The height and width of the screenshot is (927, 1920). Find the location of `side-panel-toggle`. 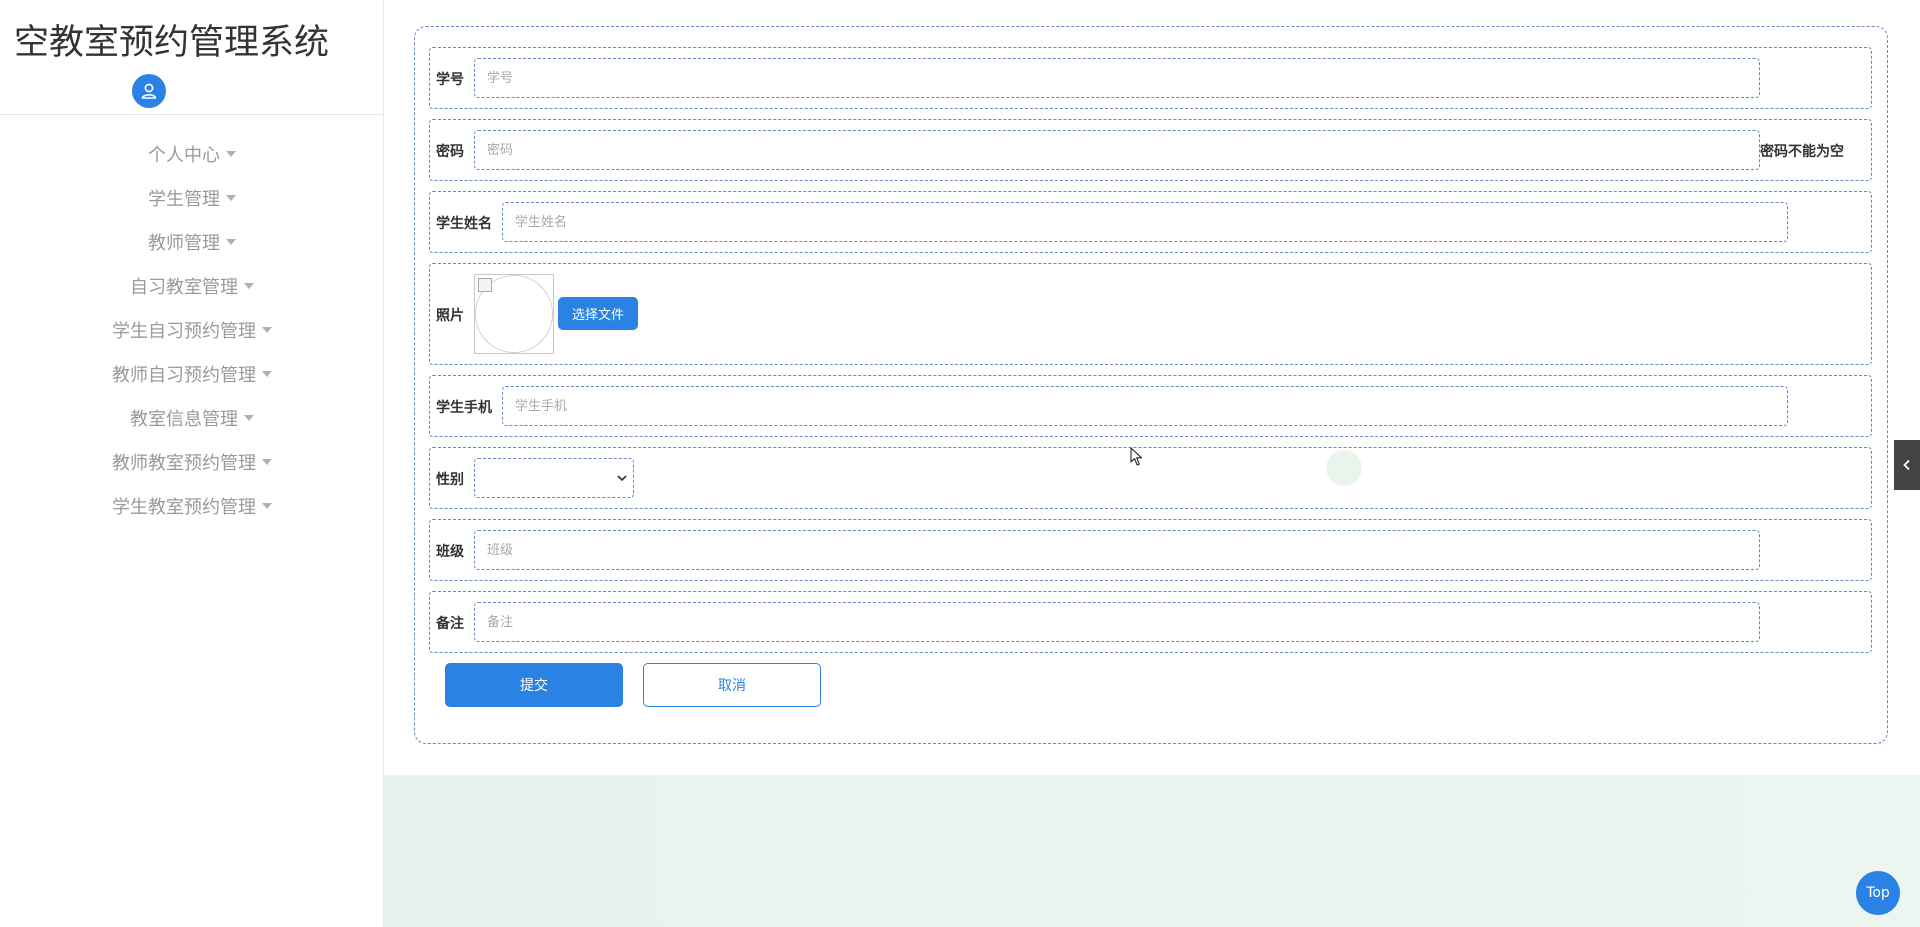

side-panel-toggle is located at coordinates (1907, 465).